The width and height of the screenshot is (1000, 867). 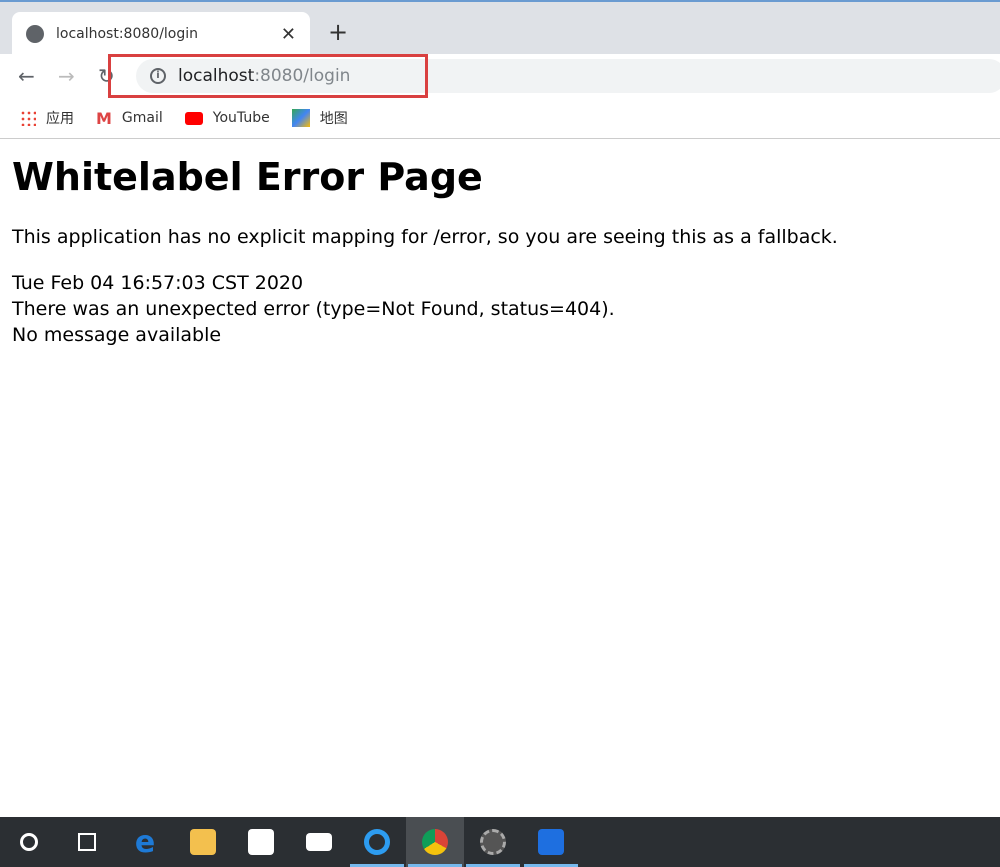 I want to click on page-title: Whitelabel Error Page, so click(x=247, y=177).